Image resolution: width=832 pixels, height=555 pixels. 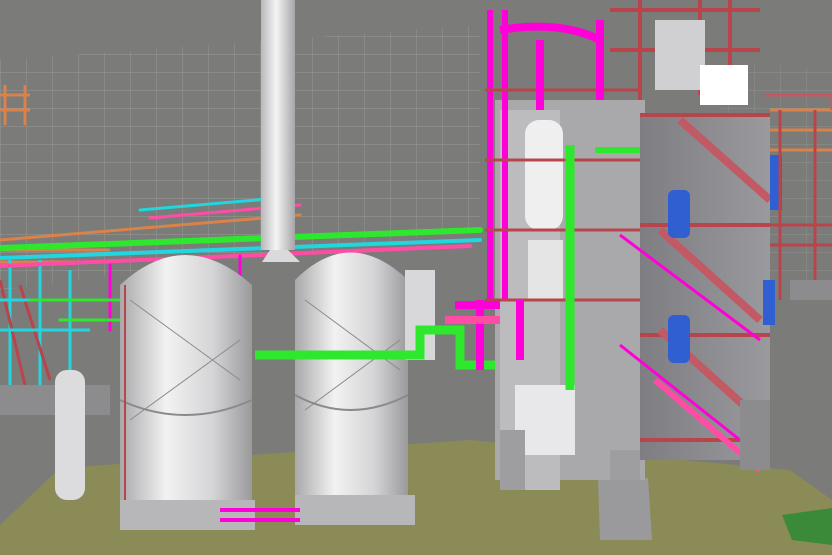 What do you see at coordinates (187, 392) in the screenshot?
I see `storage-tank-left` at bounding box center [187, 392].